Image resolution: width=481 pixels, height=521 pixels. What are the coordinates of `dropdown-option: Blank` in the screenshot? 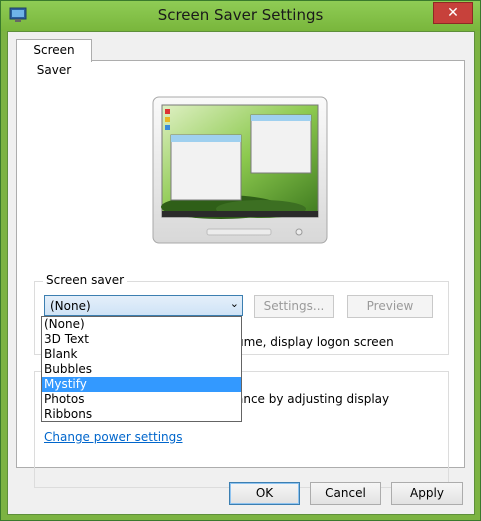 It's located at (141, 354).